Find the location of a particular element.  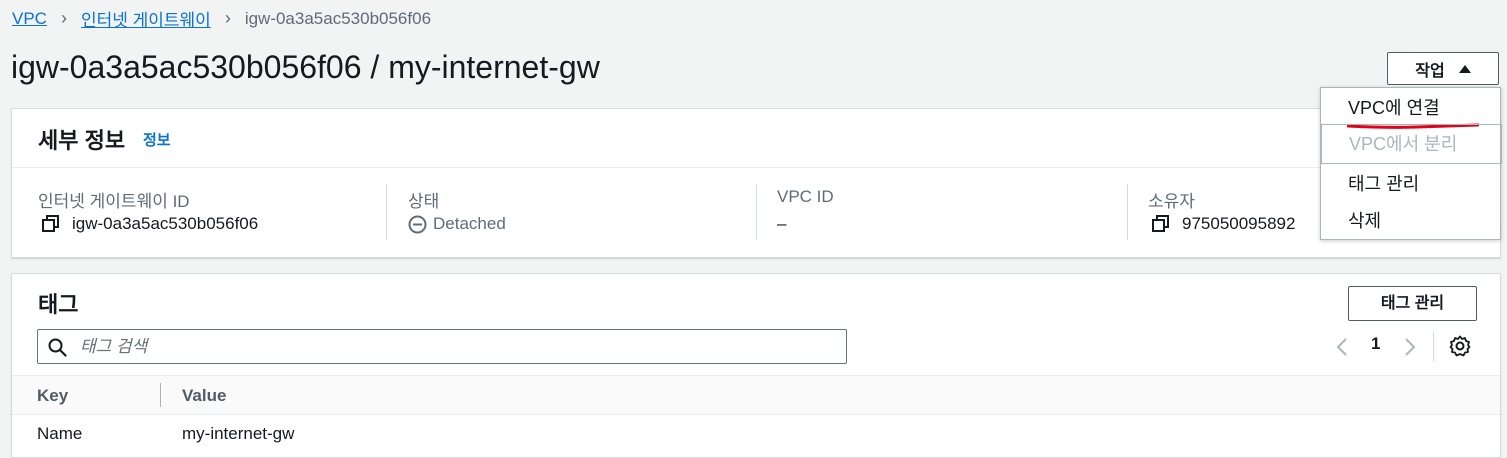

table-cell-value: my-internet-gw is located at coordinates (238, 433).